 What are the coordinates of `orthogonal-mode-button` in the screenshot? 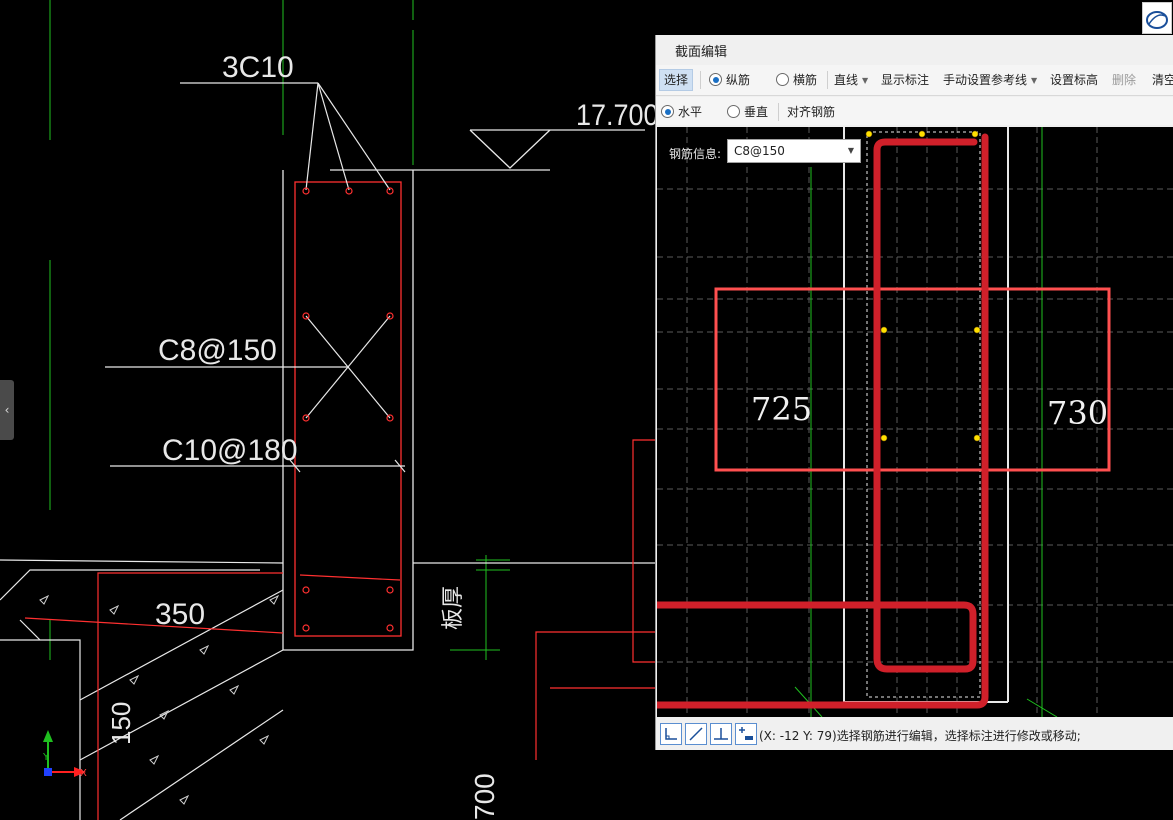 It's located at (671, 734).